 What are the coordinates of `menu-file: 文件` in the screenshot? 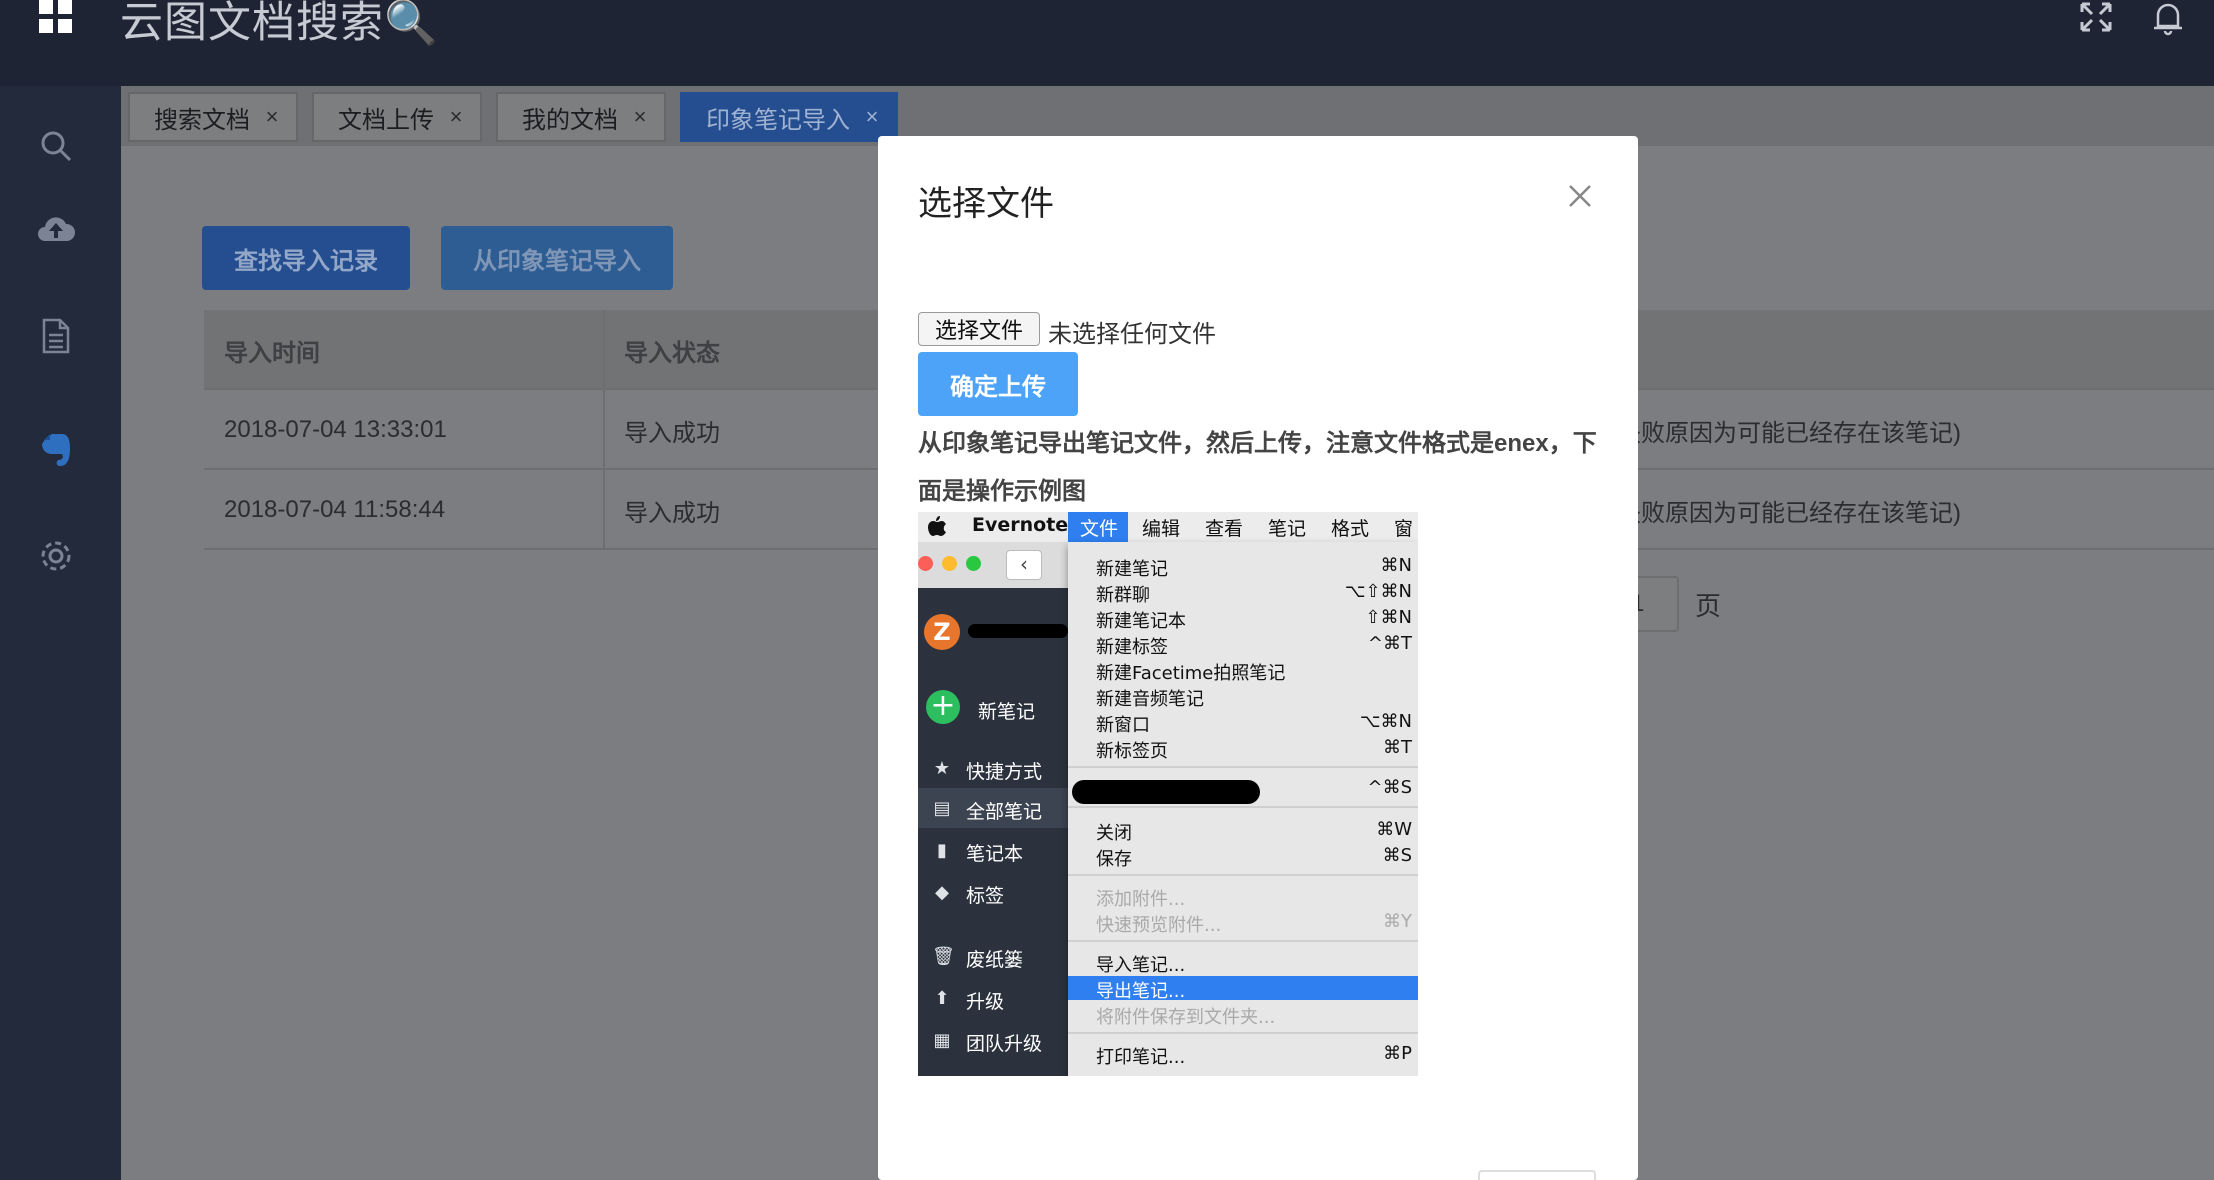 It's located at (1098, 527).